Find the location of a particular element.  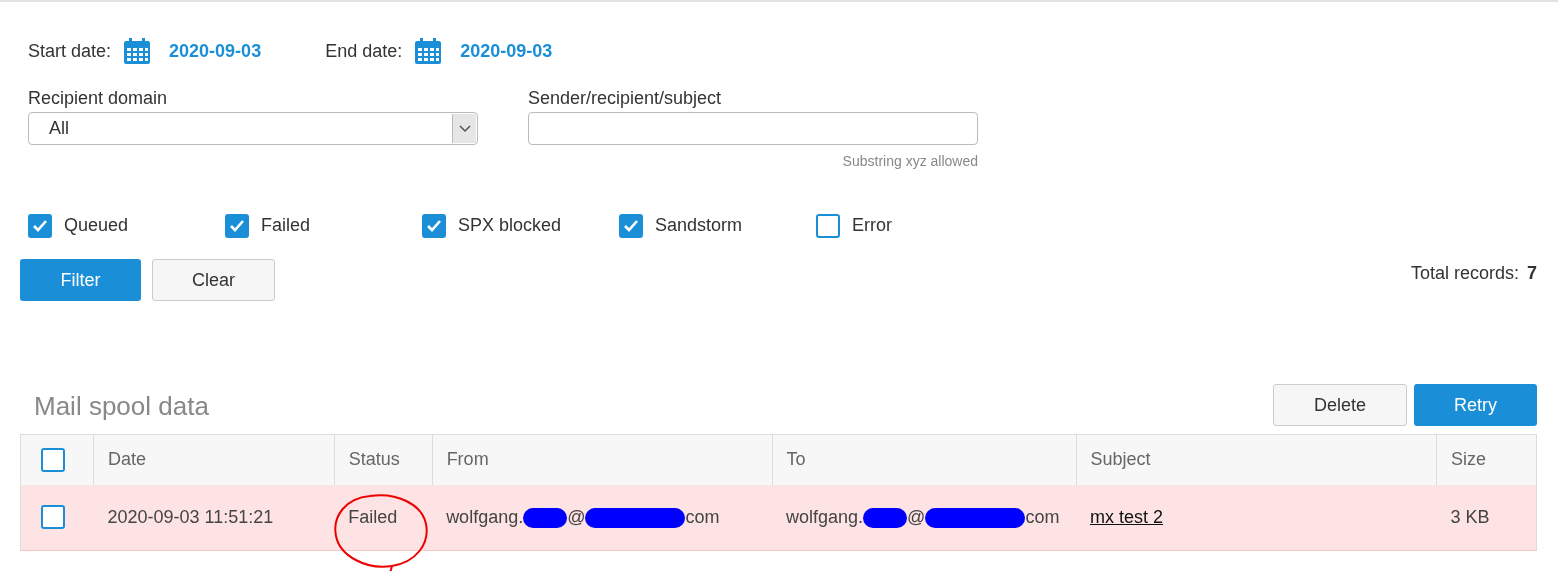

checkbox-label: Failed is located at coordinates (286, 225).